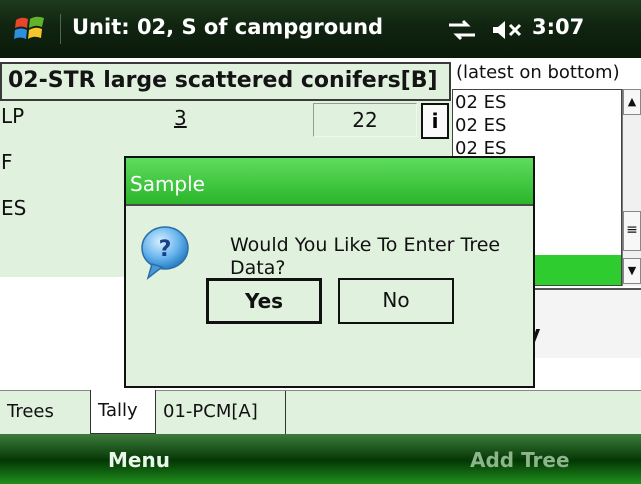 Image resolution: width=641 pixels, height=484 pixels. What do you see at coordinates (60, 29) in the screenshot?
I see `title-separator` at bounding box center [60, 29].